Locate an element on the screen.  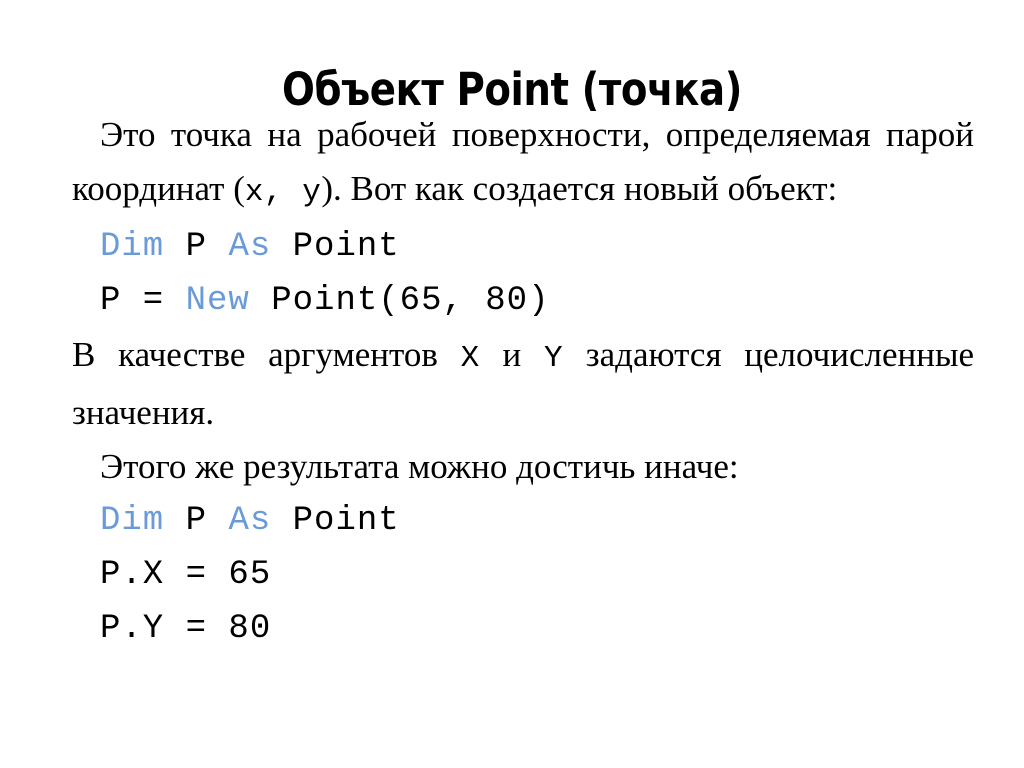
inline-code-space is located at coordinates (292, 192).